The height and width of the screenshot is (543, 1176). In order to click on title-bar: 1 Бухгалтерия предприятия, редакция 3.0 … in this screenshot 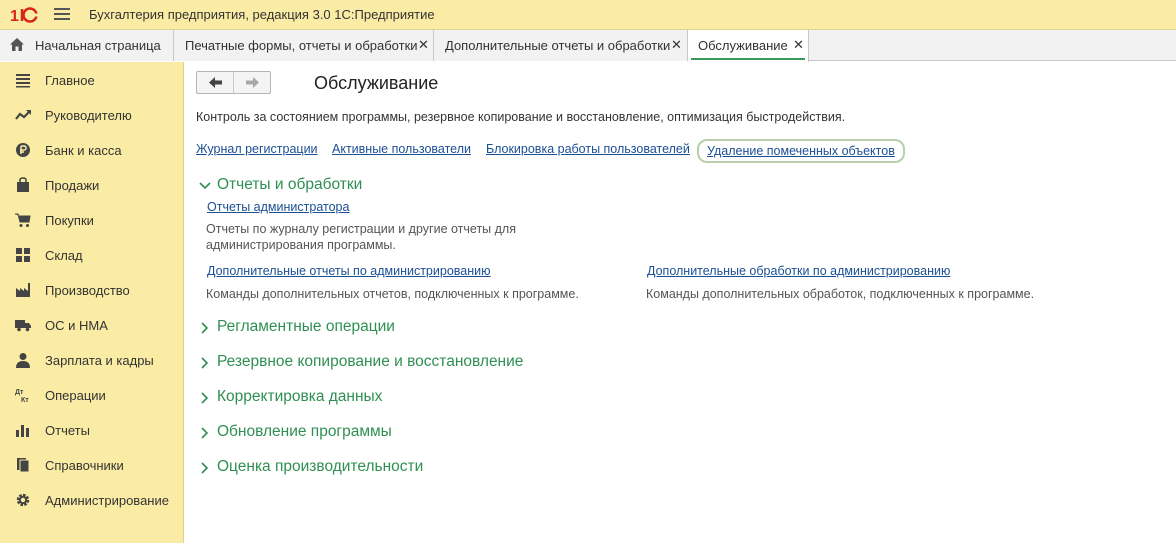, I will do `click(588, 15)`.